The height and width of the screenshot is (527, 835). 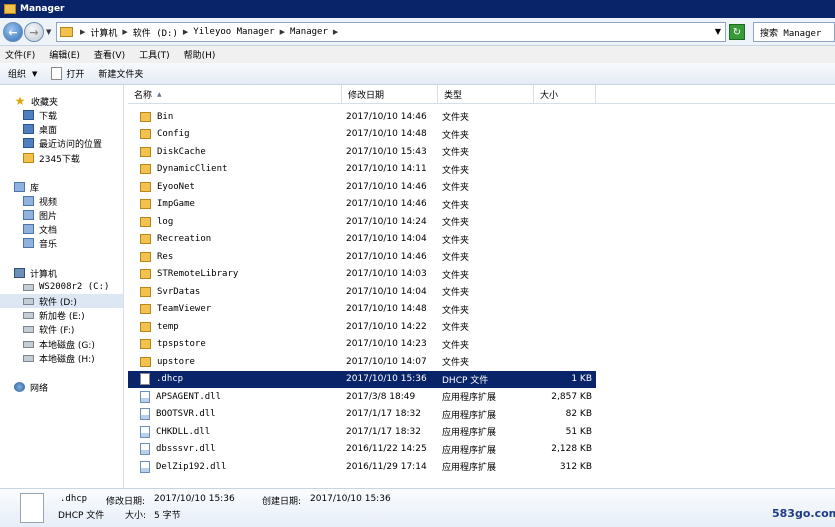 I want to click on file-date-cell: 2017/10/10 15:36, so click(x=392, y=379).